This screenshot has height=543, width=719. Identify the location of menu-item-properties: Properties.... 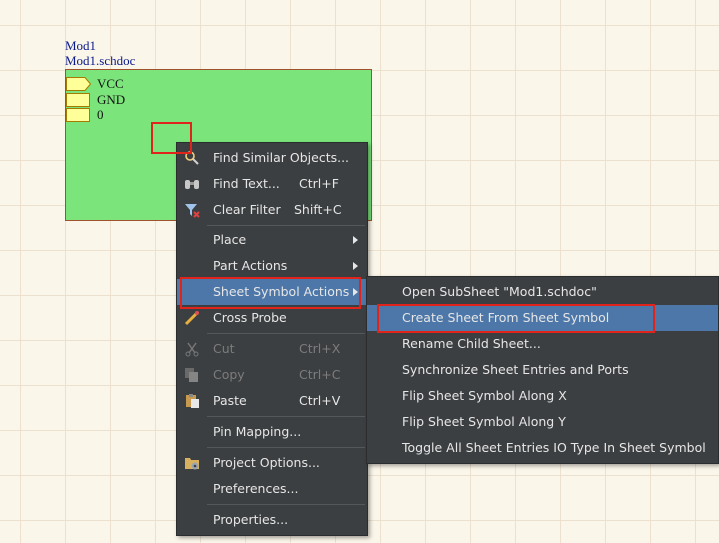
(272, 520).